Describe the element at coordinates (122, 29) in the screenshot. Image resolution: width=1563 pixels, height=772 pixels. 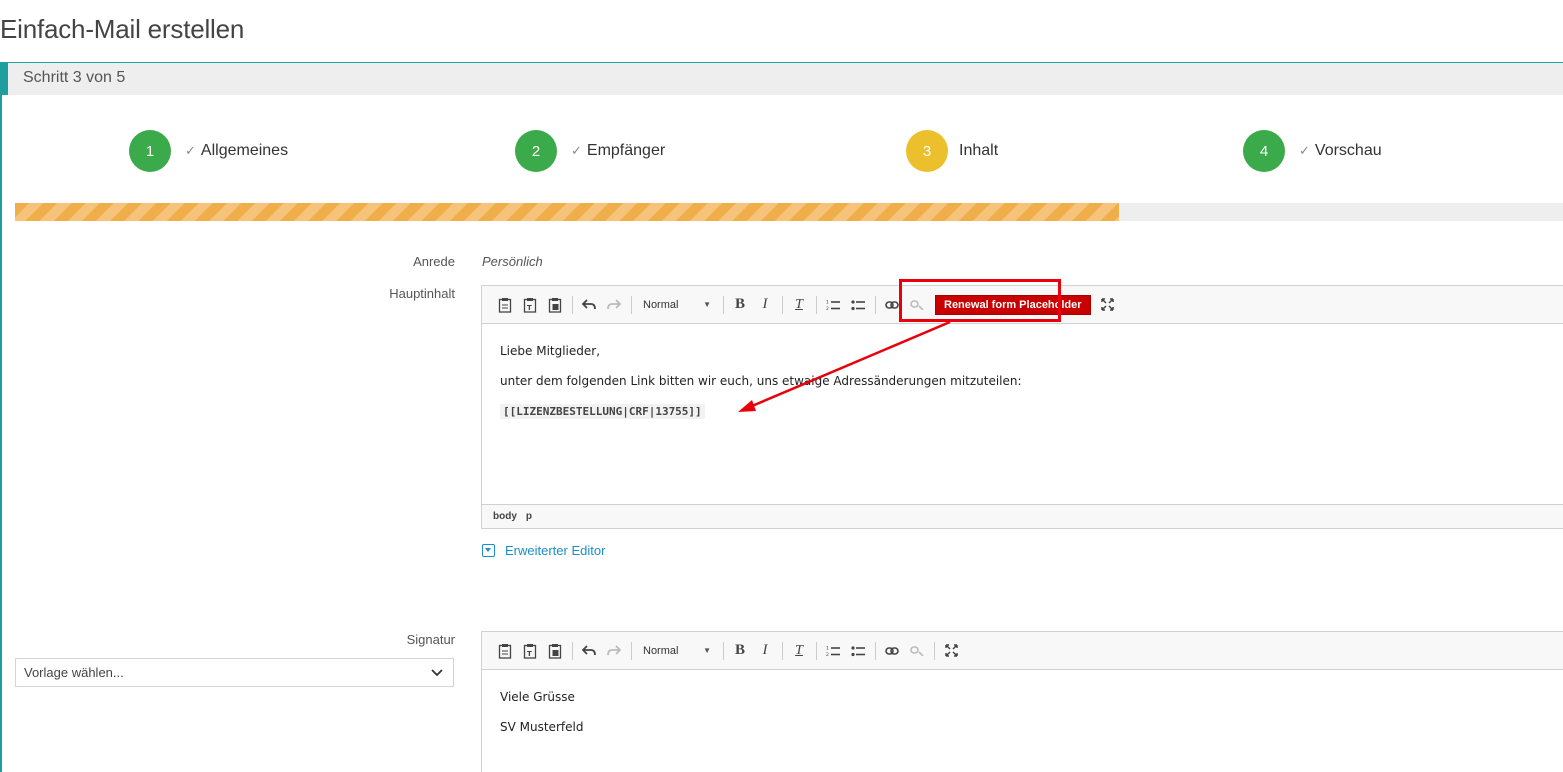
I see `page-title: Einfach-Mail erstellen` at that location.